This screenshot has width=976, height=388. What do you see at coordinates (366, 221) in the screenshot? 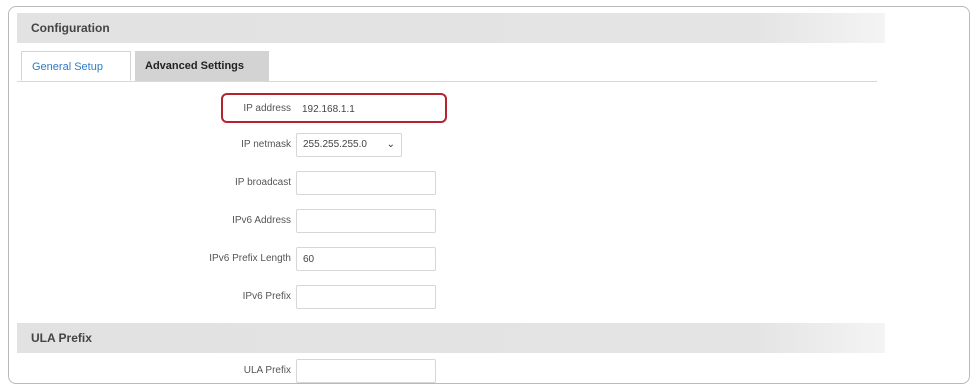
I see `ipv6-address-input` at bounding box center [366, 221].